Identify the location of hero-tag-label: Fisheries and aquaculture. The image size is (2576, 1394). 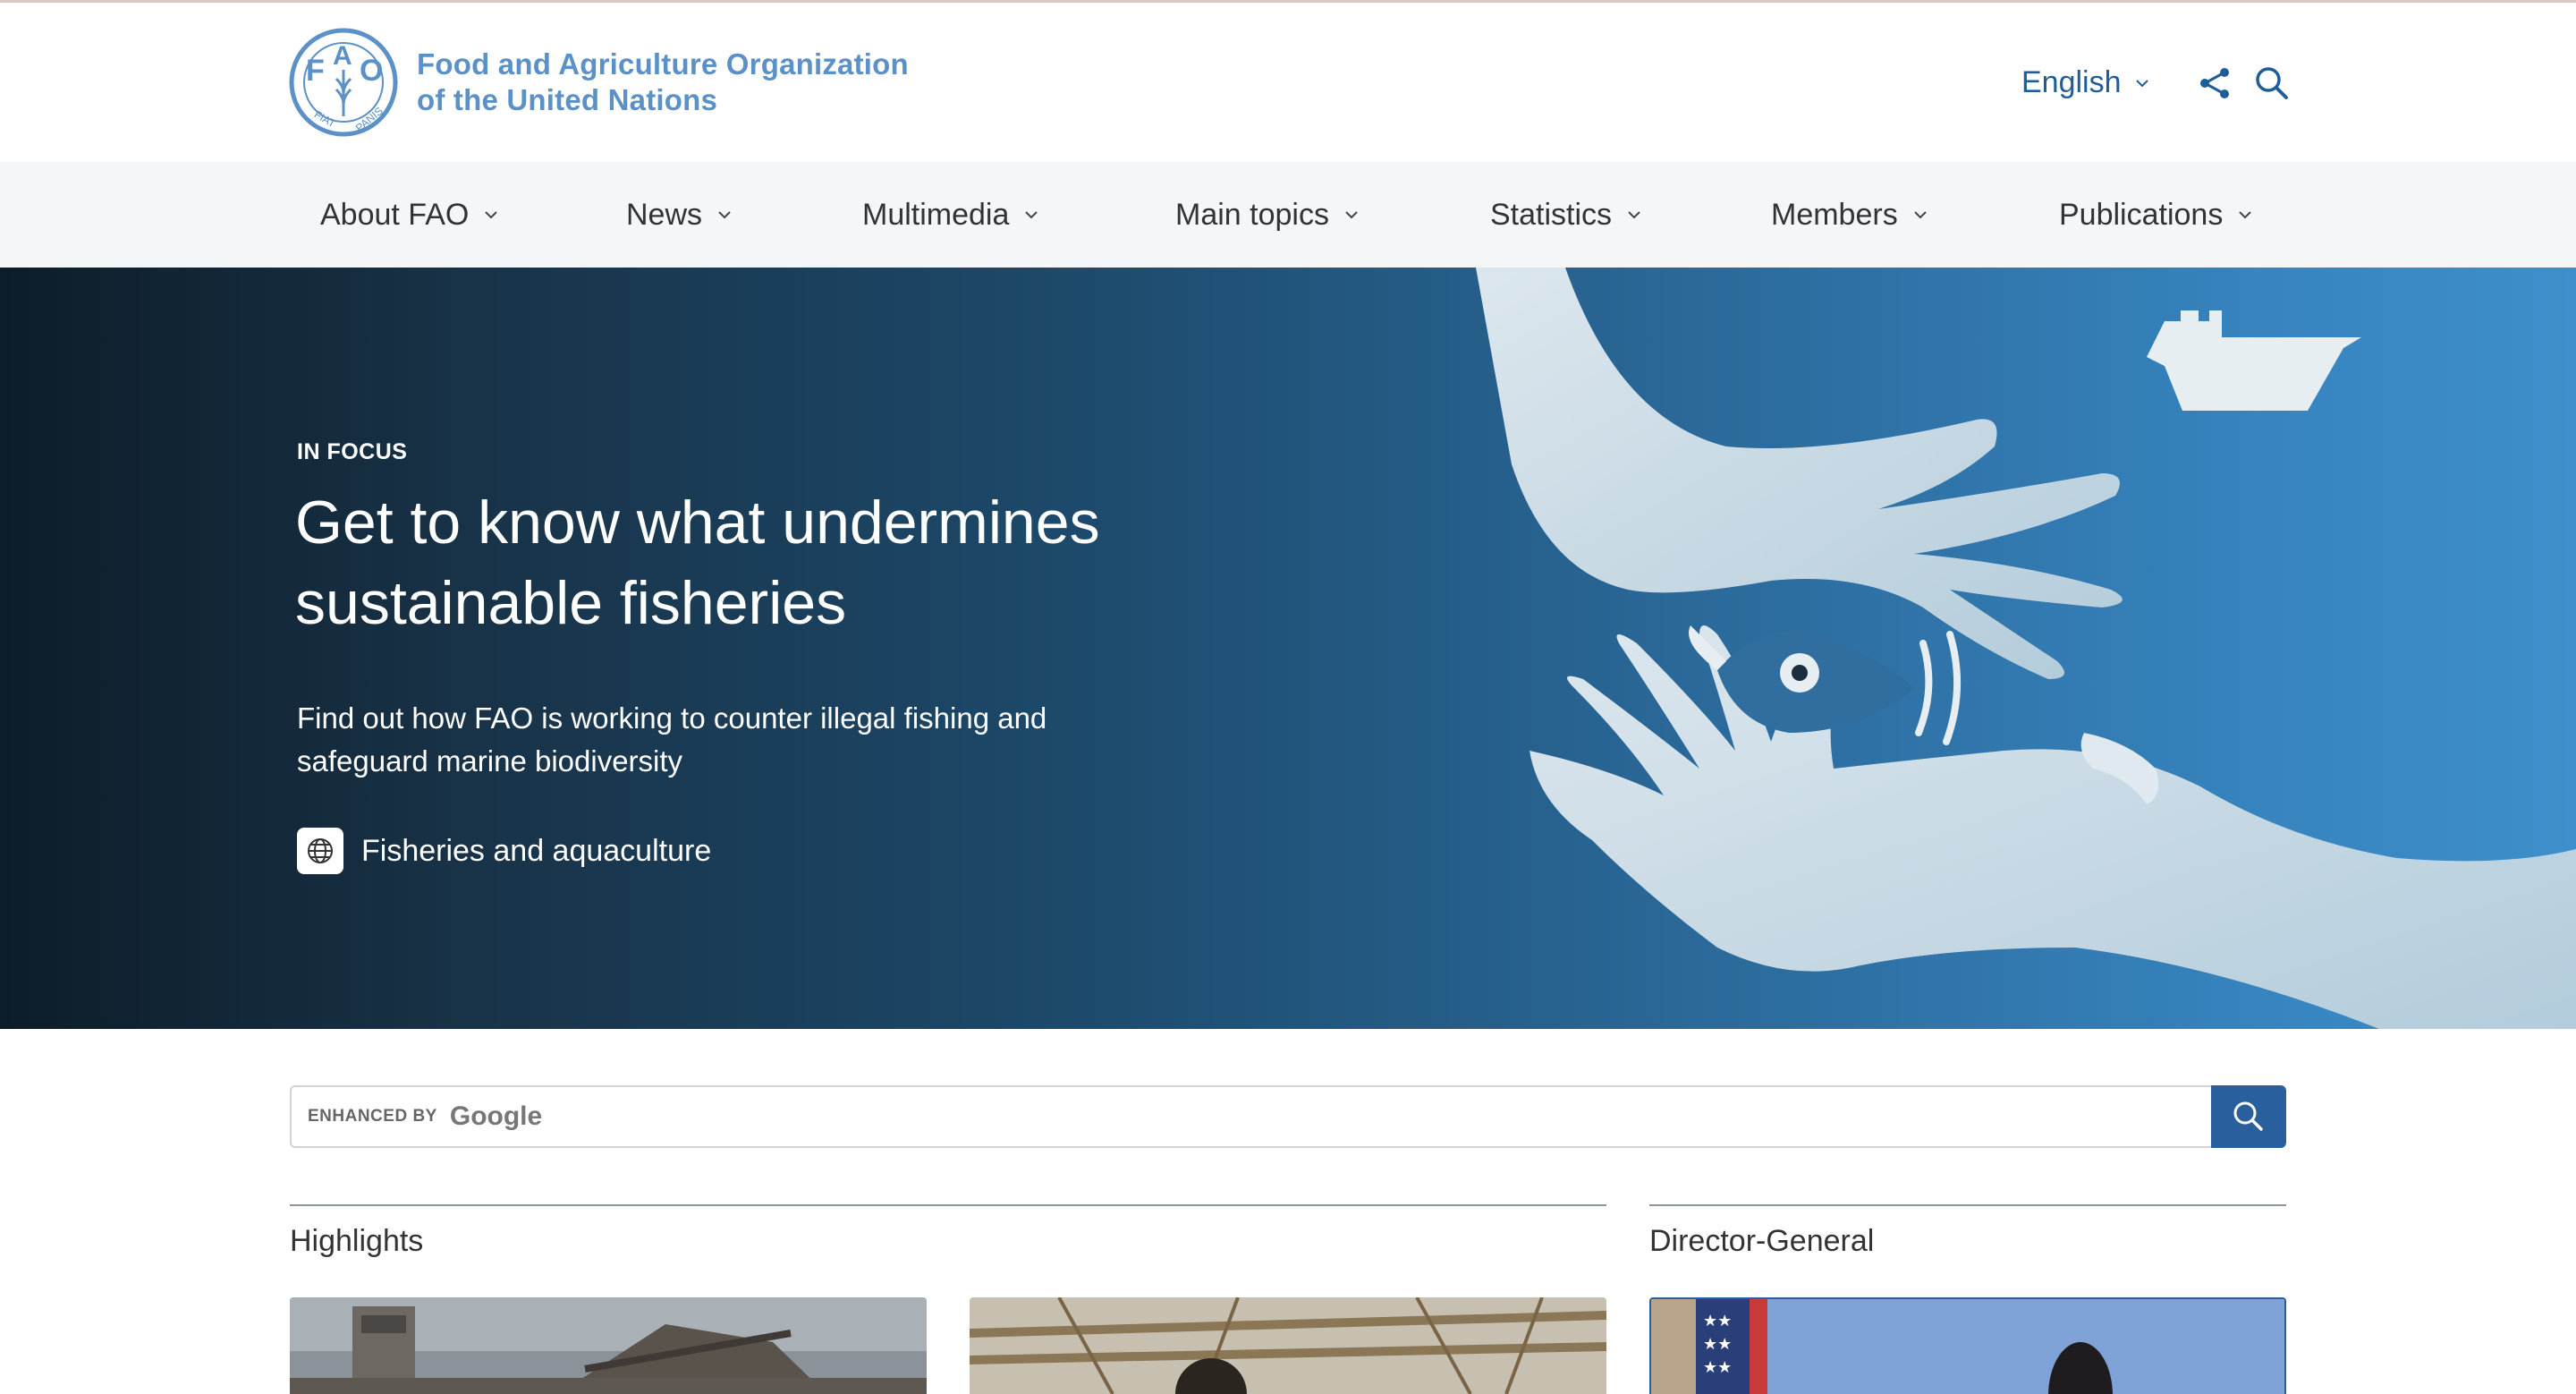
(536, 851).